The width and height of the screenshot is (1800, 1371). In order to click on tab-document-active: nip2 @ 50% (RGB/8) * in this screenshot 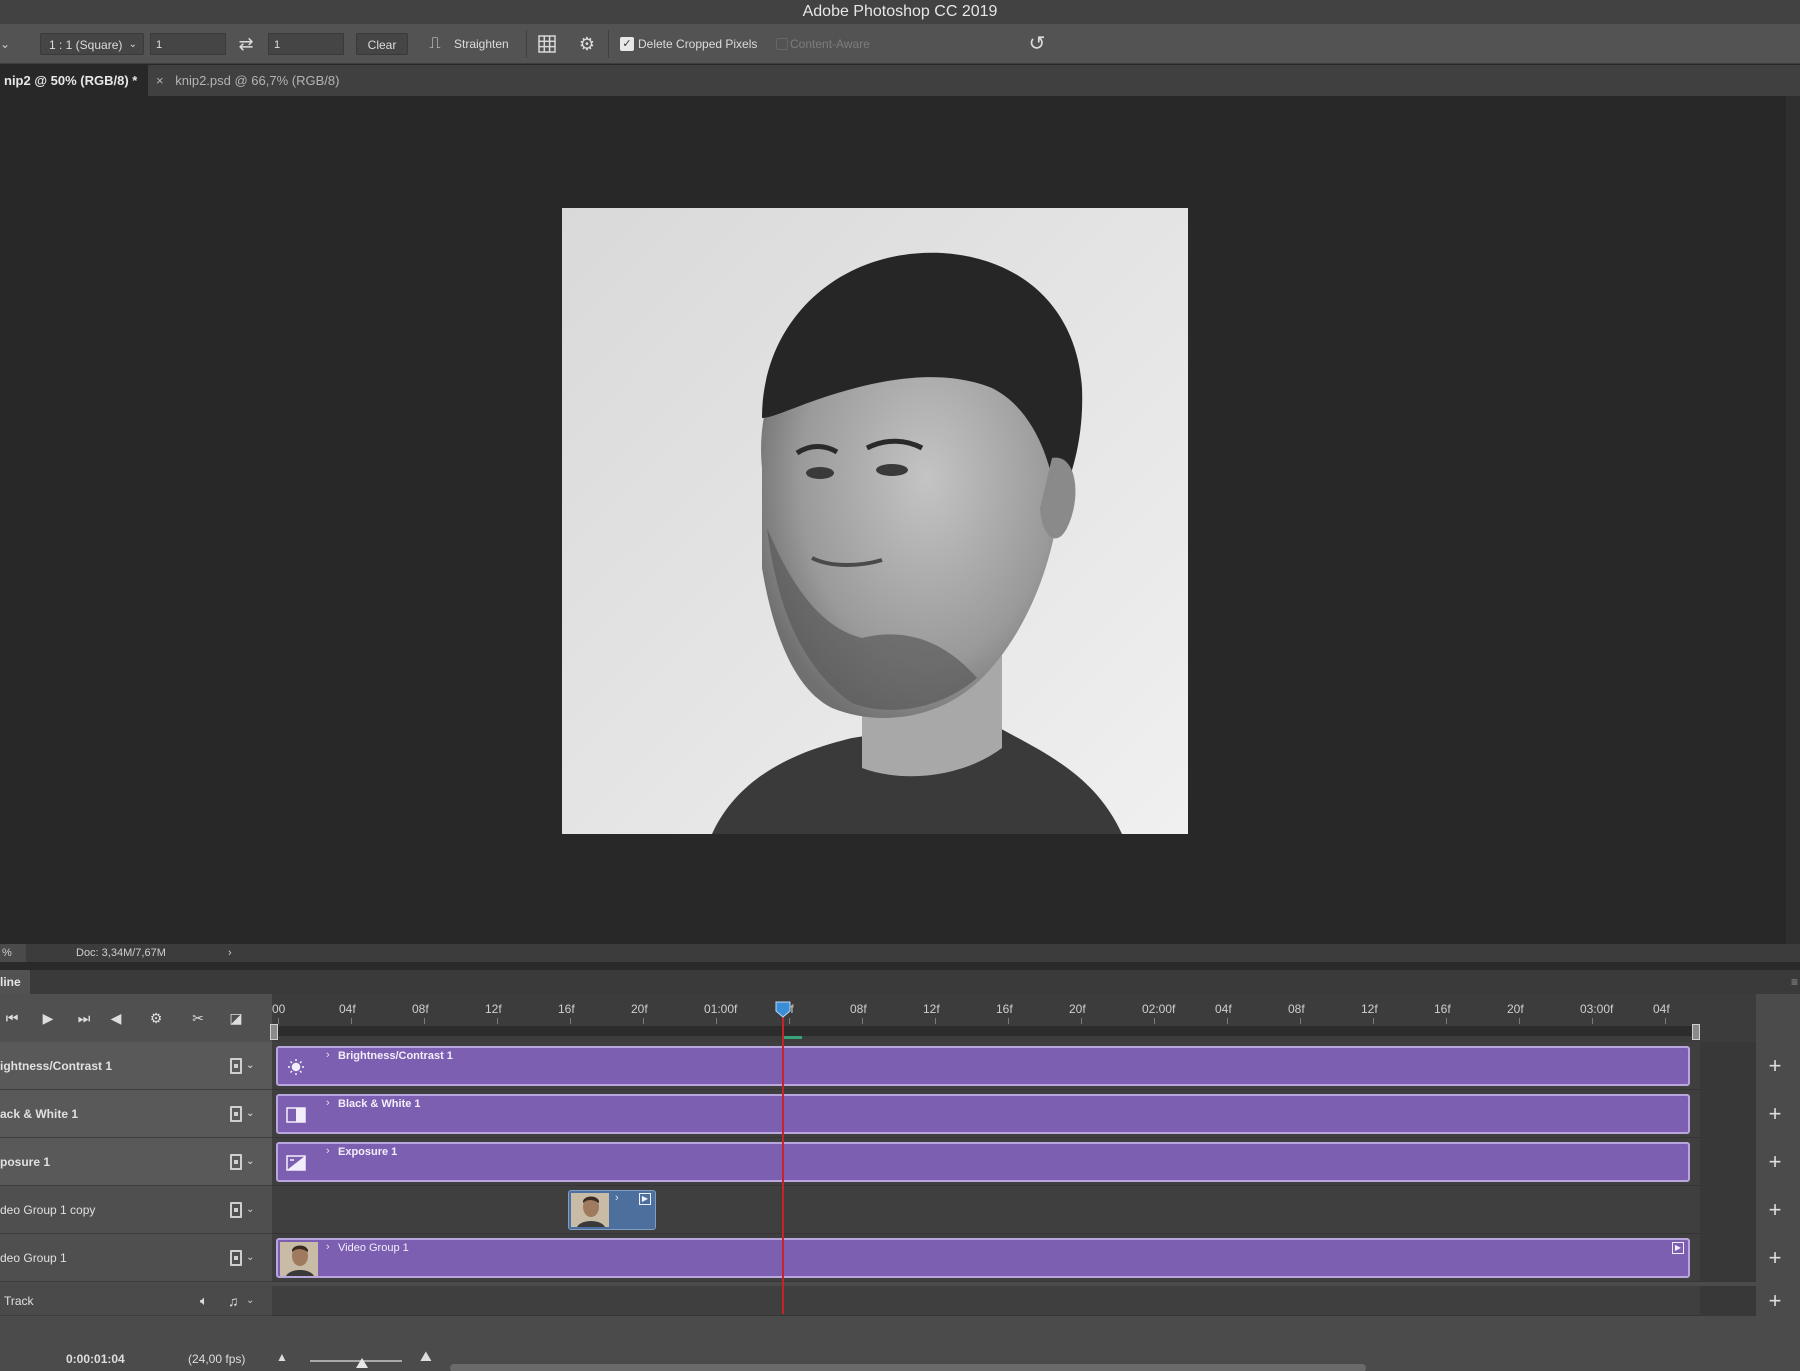, I will do `click(74, 80)`.